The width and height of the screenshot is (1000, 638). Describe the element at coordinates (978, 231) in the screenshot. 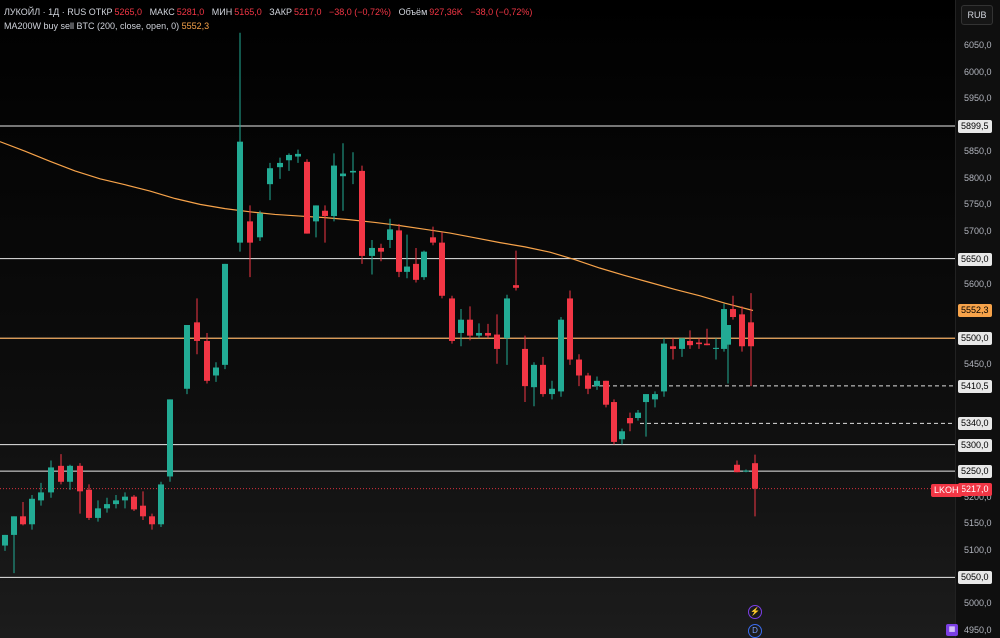

I see `price-tick: 5700,0` at that location.